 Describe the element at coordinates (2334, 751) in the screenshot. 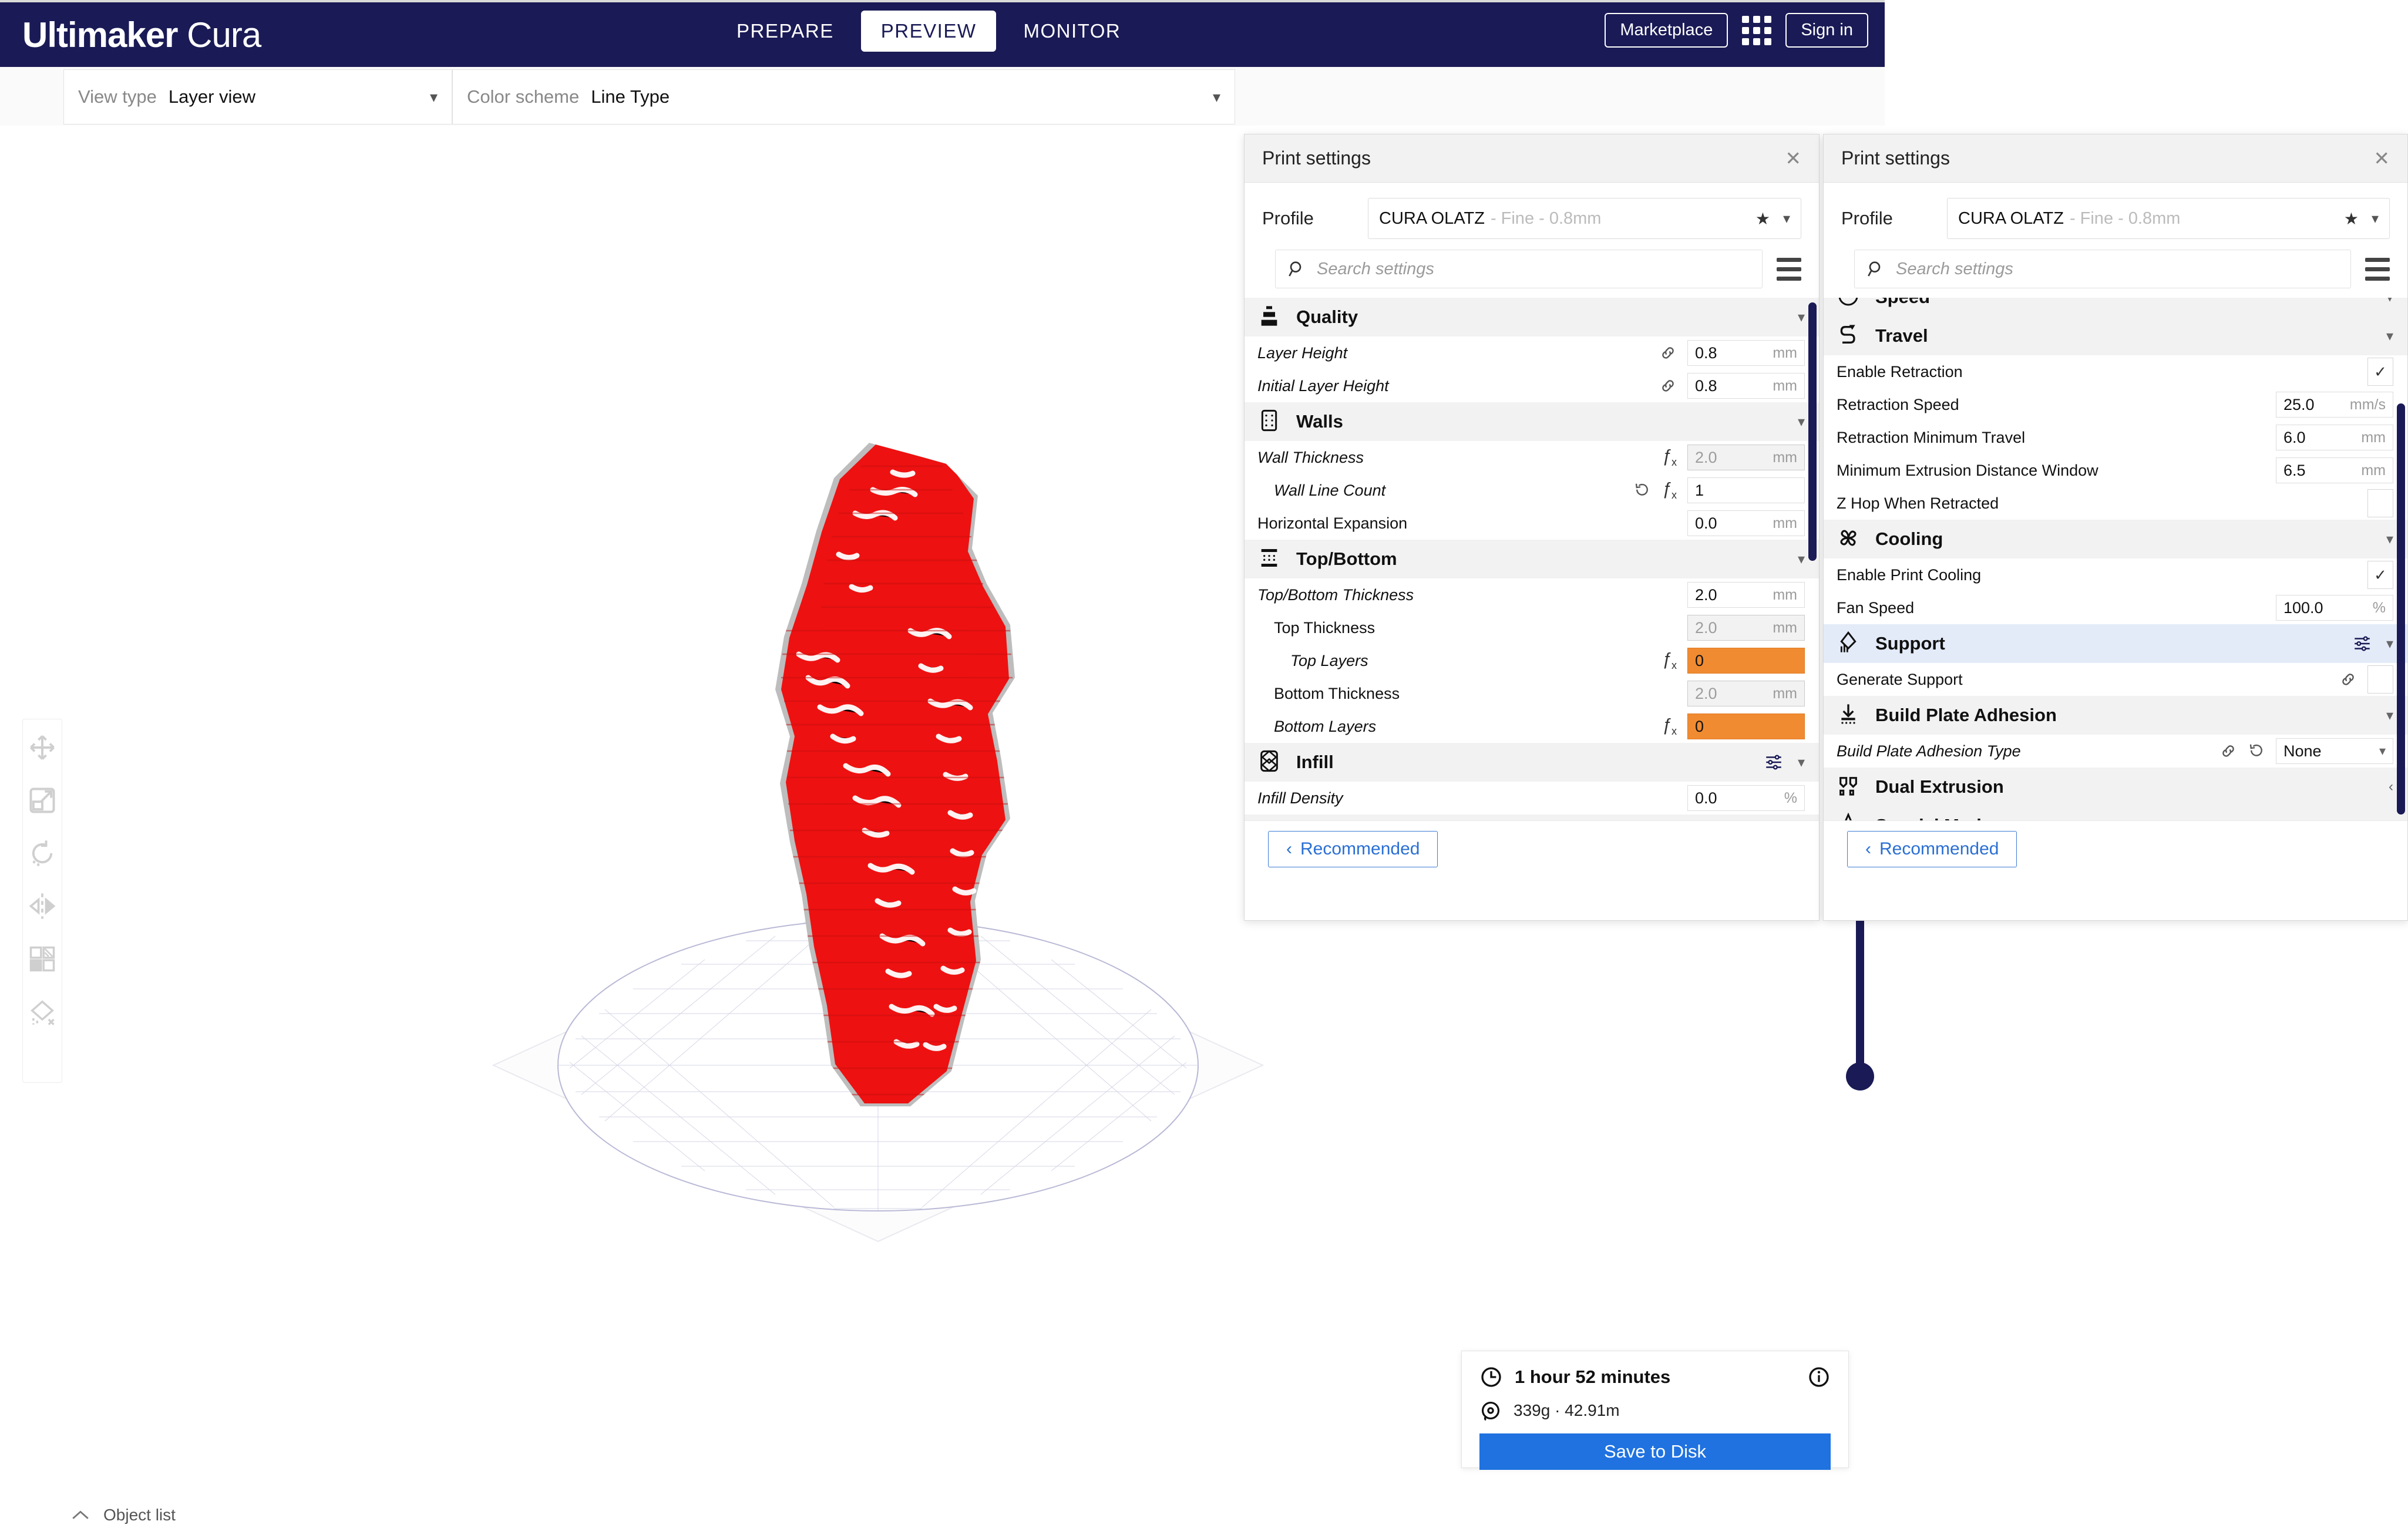

I see `setting-select: None ▾` at that location.